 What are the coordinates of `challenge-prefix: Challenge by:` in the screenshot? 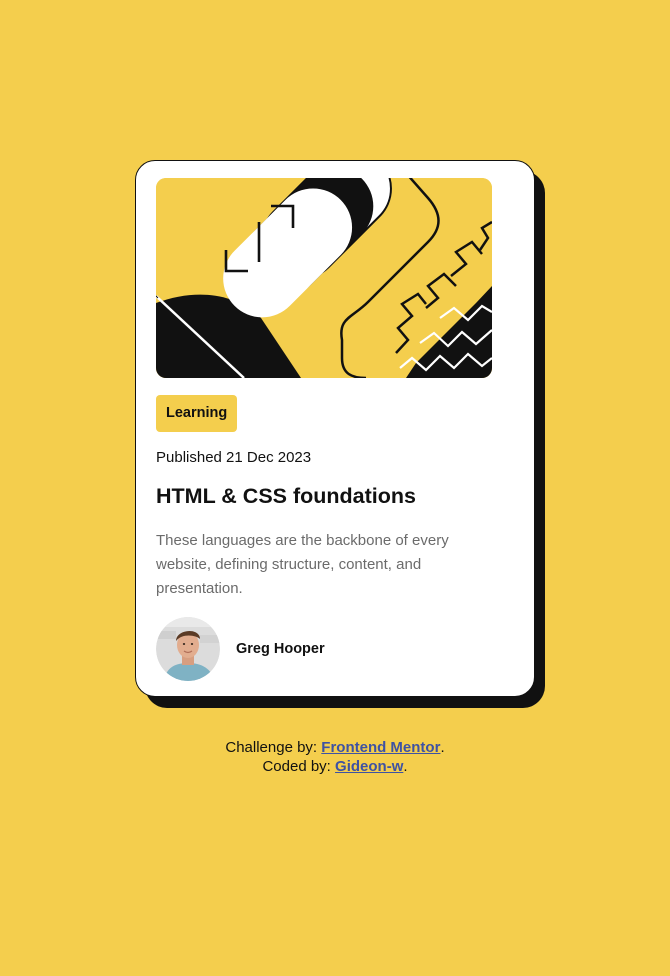 It's located at (271, 747).